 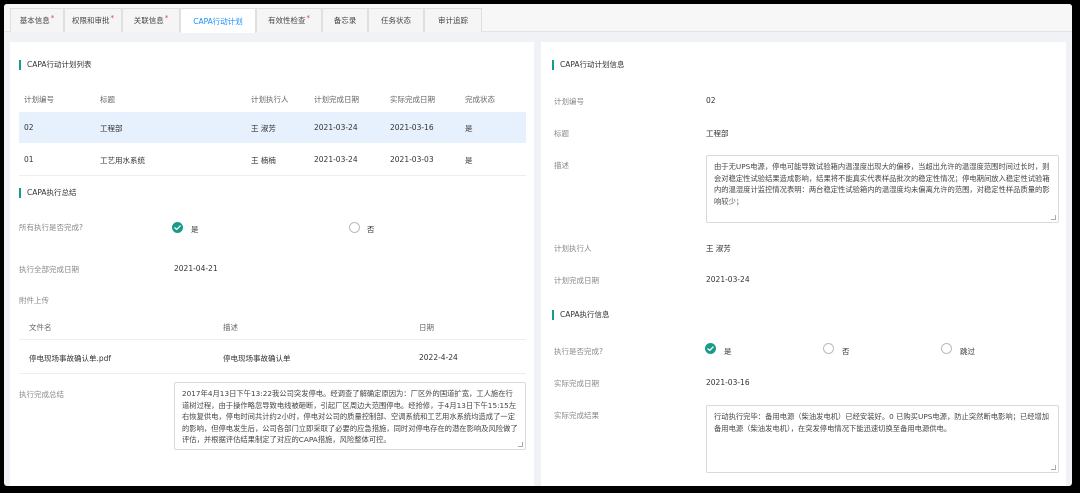 What do you see at coordinates (573, 248) in the screenshot?
I see `executor-label: 计划执行人` at bounding box center [573, 248].